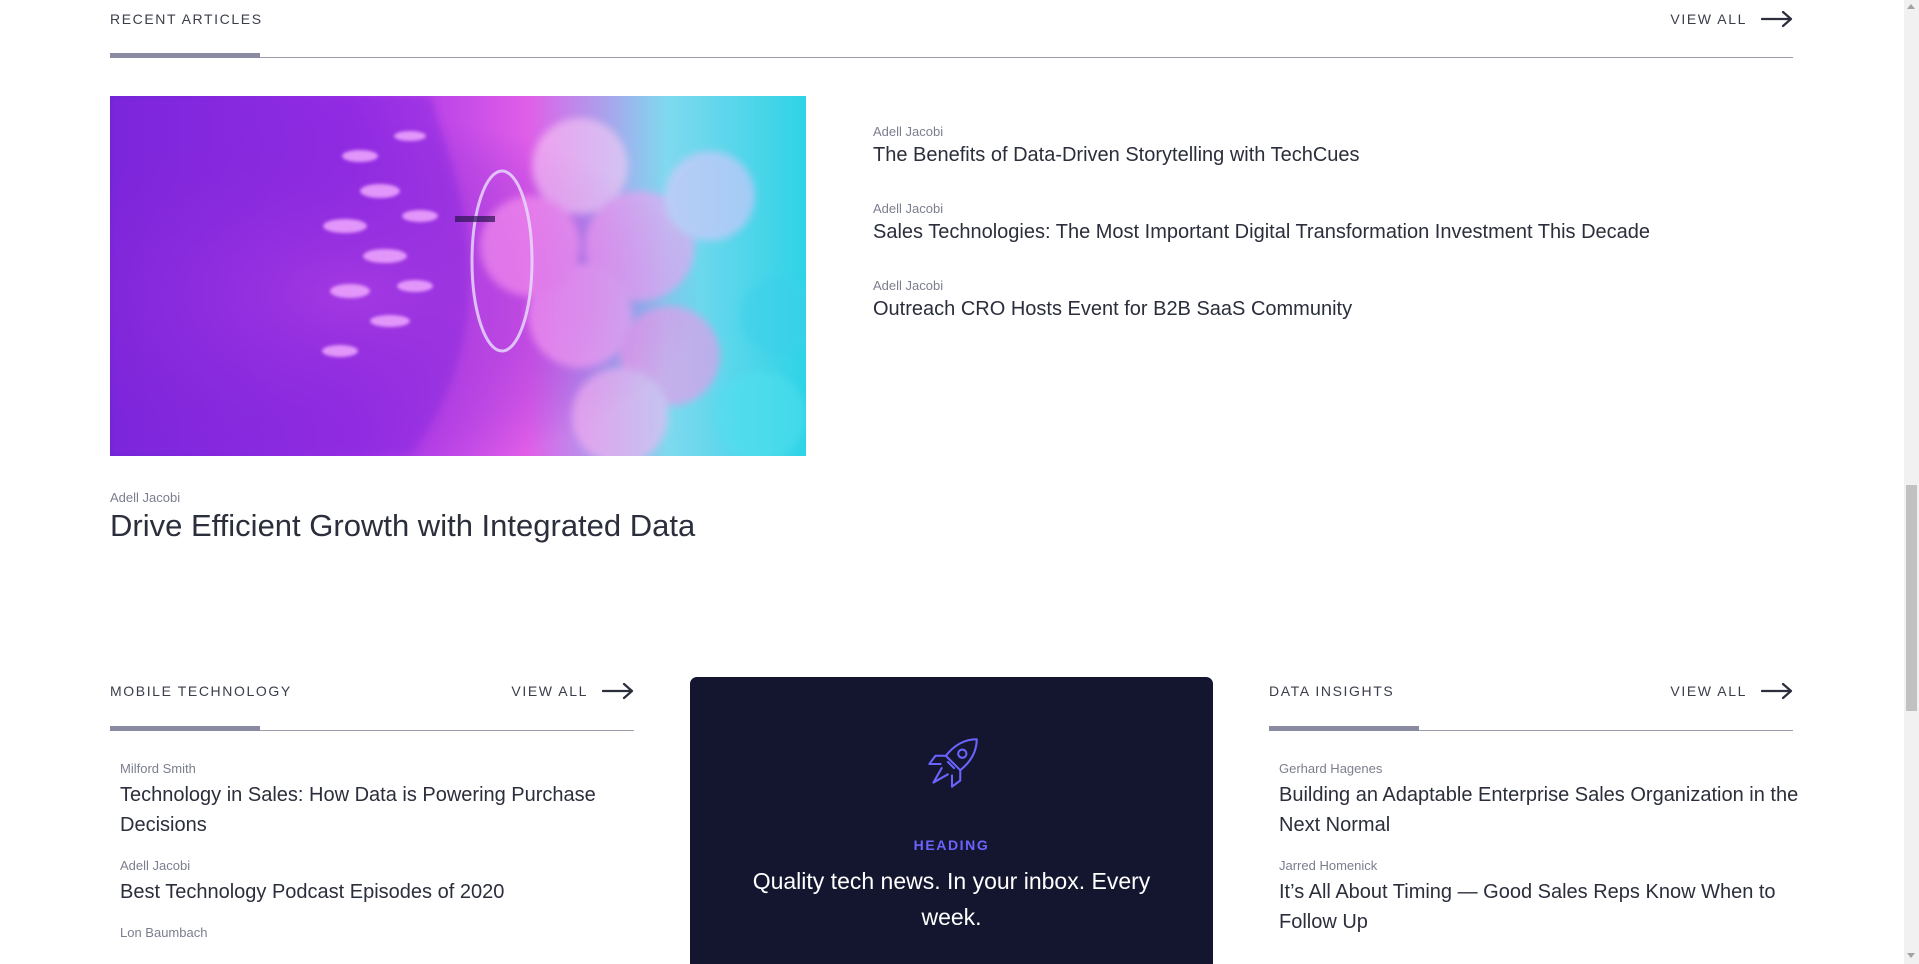  What do you see at coordinates (951, 845) in the screenshot?
I see `newsletter-kicker: HEADING` at bounding box center [951, 845].